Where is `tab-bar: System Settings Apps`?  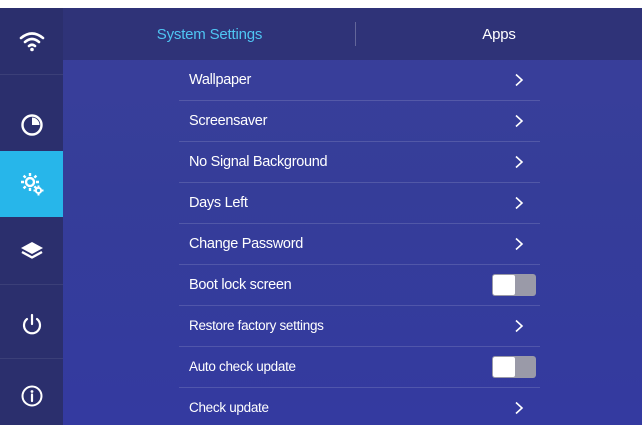
tab-bar: System Settings Apps is located at coordinates (352, 34).